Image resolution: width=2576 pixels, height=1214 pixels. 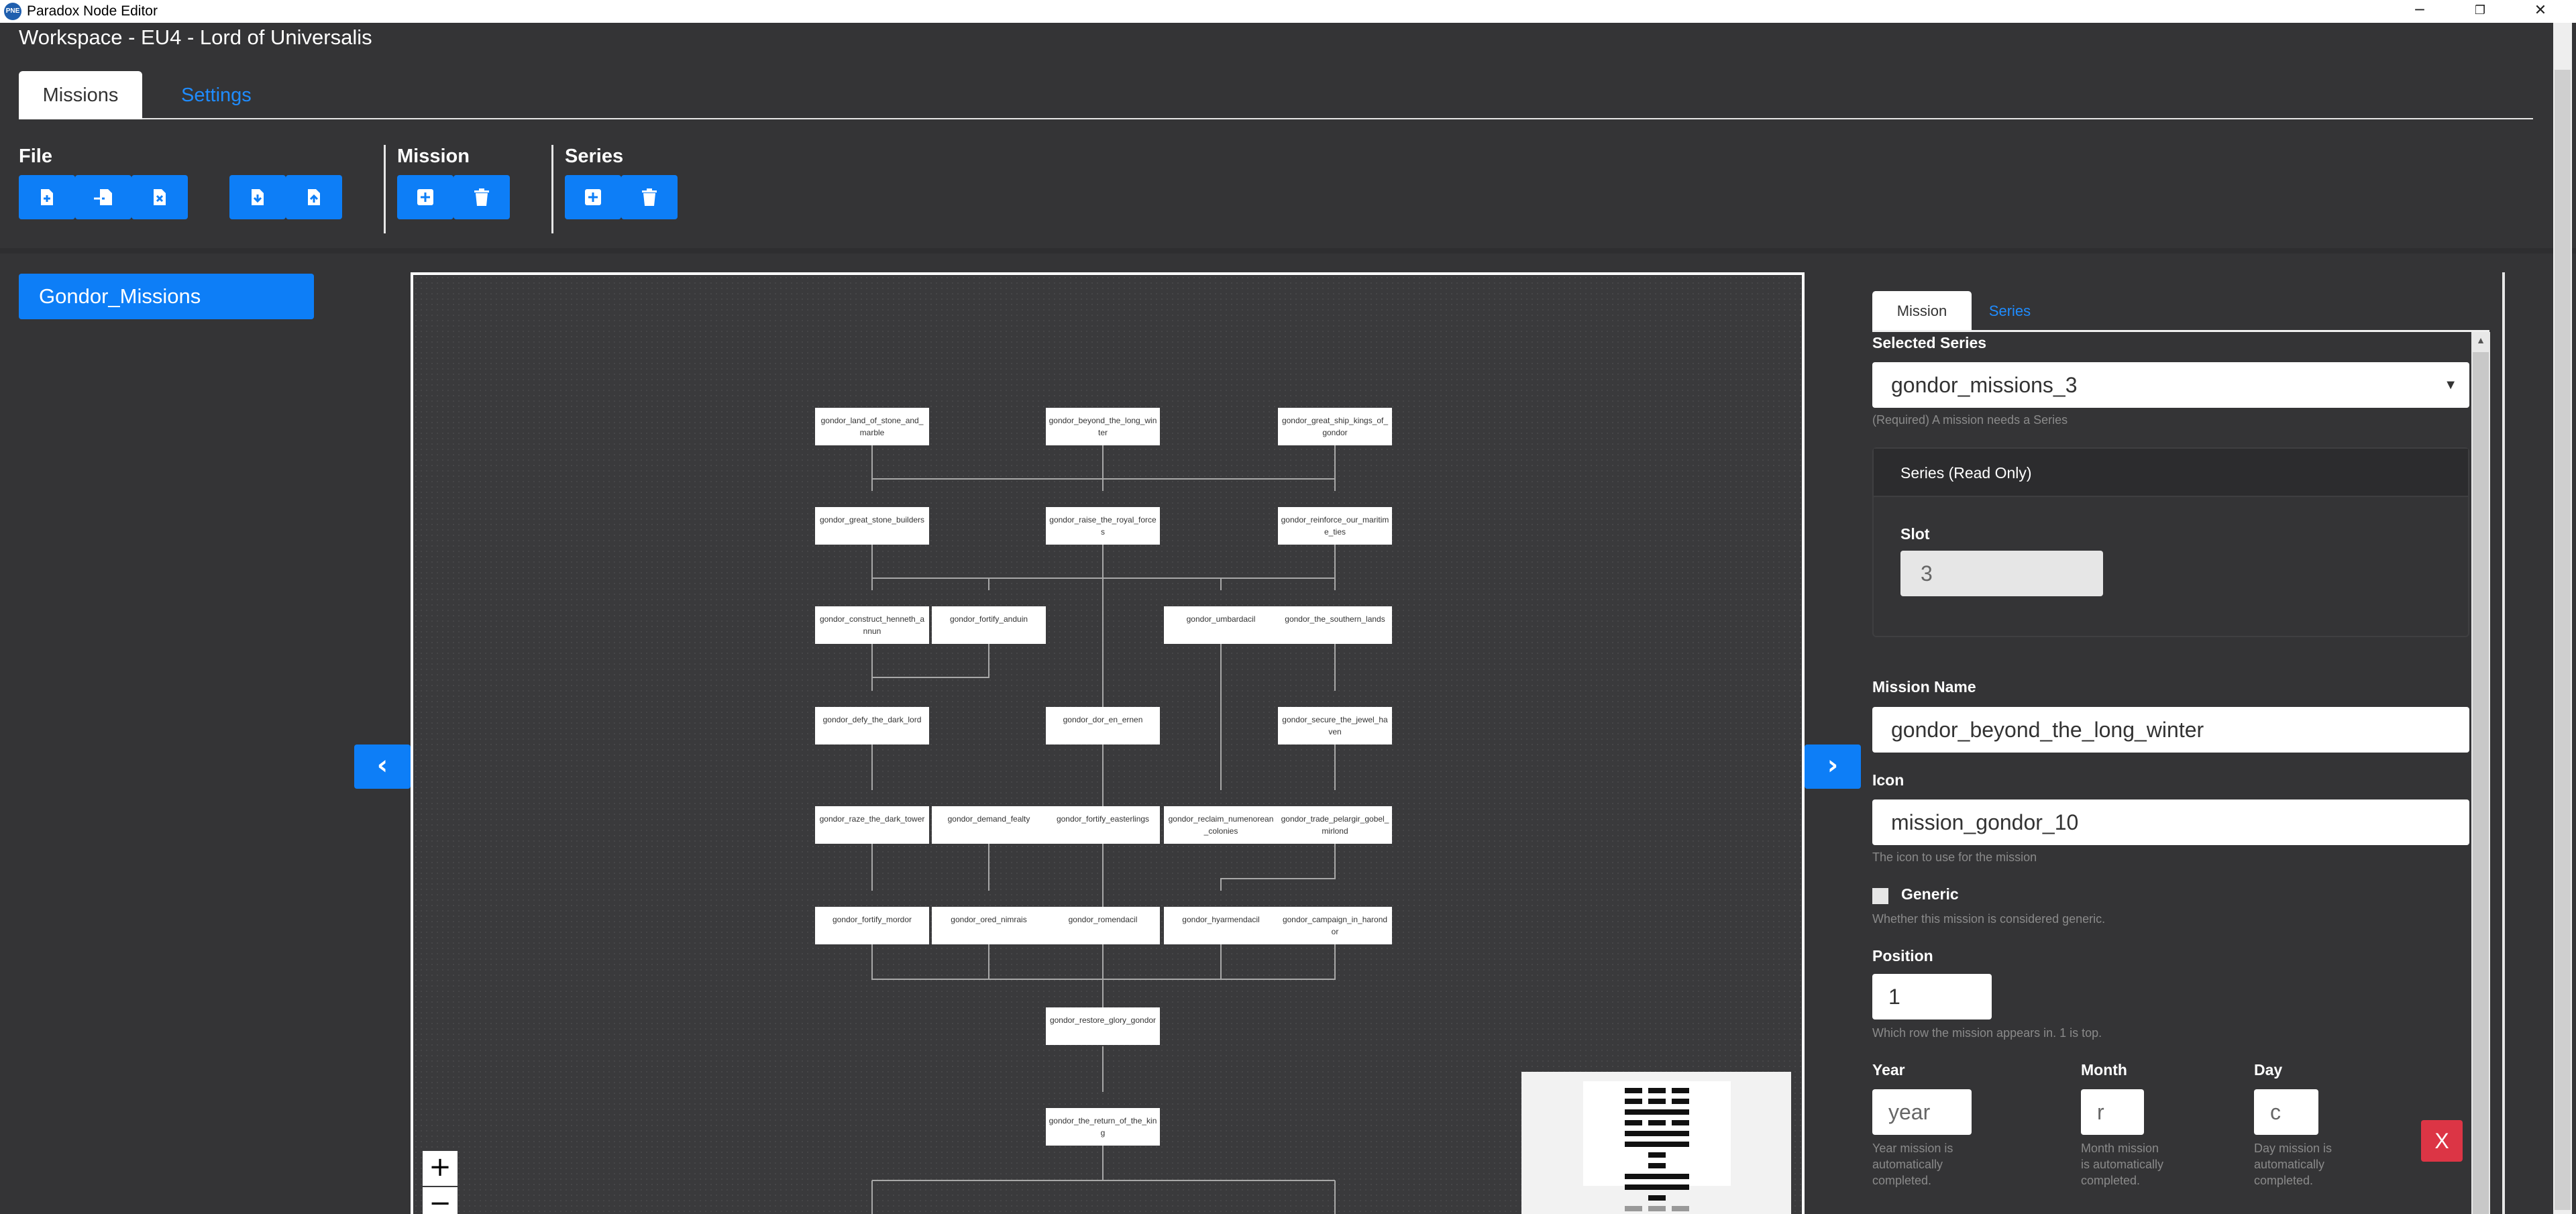 What do you see at coordinates (872, 825) in the screenshot?
I see `mission-node: gondor_raze_the_dark_tower` at bounding box center [872, 825].